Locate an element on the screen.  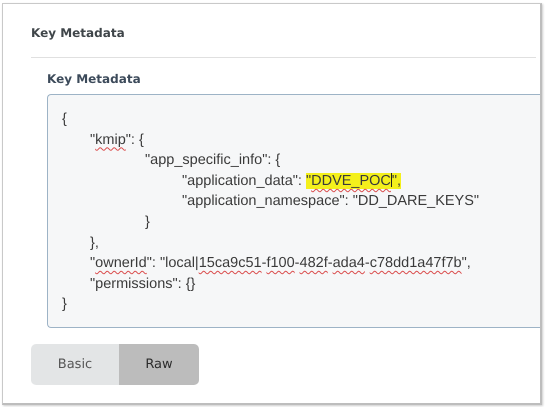
code-line: "application_data": "DDVE_POC", is located at coordinates (291, 181).